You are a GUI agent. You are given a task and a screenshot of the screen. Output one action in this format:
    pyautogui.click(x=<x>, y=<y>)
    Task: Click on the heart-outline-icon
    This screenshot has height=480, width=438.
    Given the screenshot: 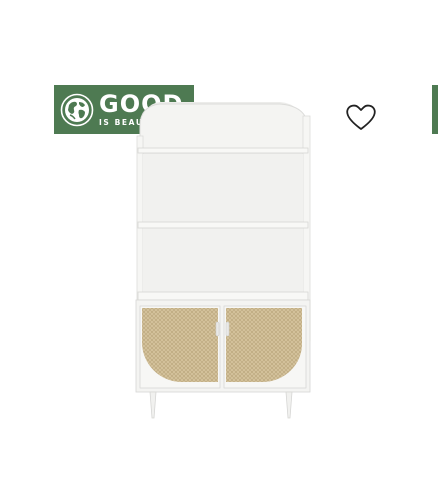 What is the action you would take?
    pyautogui.click(x=361, y=117)
    